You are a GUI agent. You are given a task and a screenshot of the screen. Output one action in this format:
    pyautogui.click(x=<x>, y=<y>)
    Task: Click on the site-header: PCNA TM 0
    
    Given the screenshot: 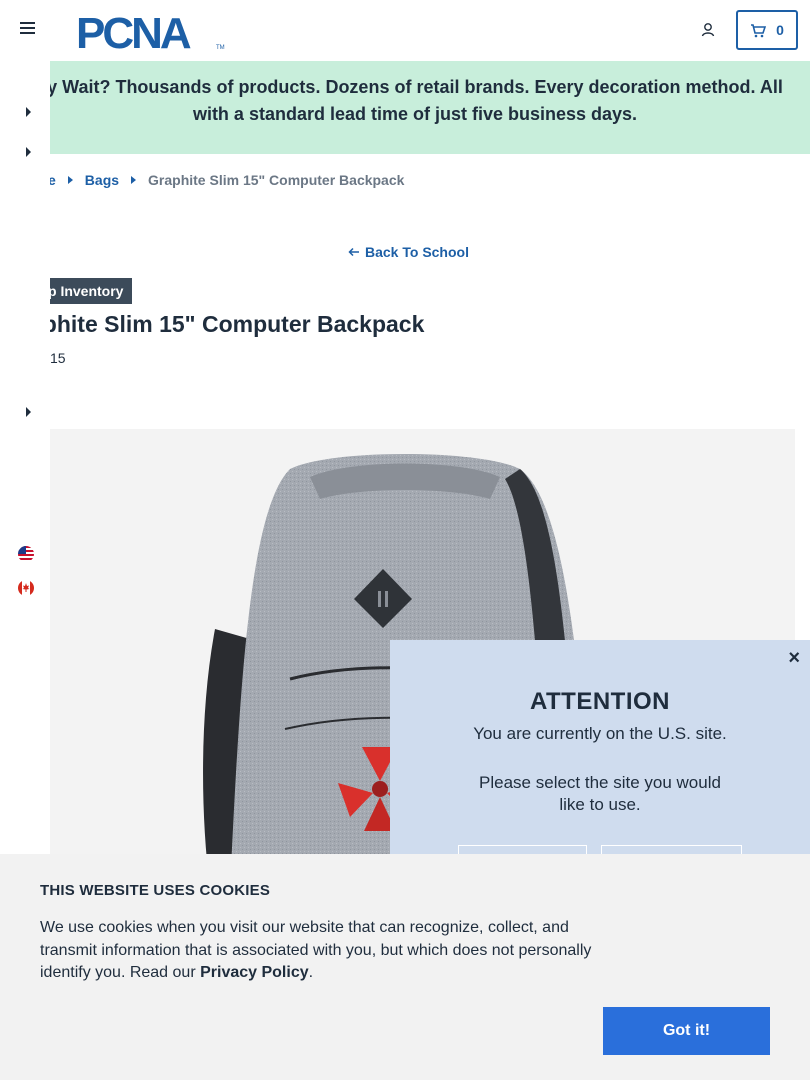 What is the action you would take?
    pyautogui.click(x=405, y=30)
    